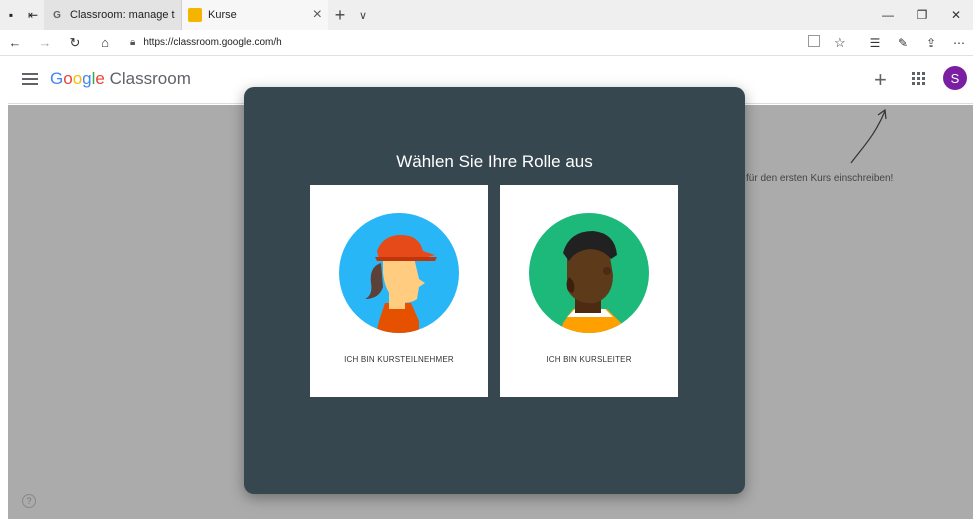 This screenshot has width=973, height=519. What do you see at coordinates (589, 359) in the screenshot?
I see `teacher-role-label: ICH BIN KURSLEITER` at bounding box center [589, 359].